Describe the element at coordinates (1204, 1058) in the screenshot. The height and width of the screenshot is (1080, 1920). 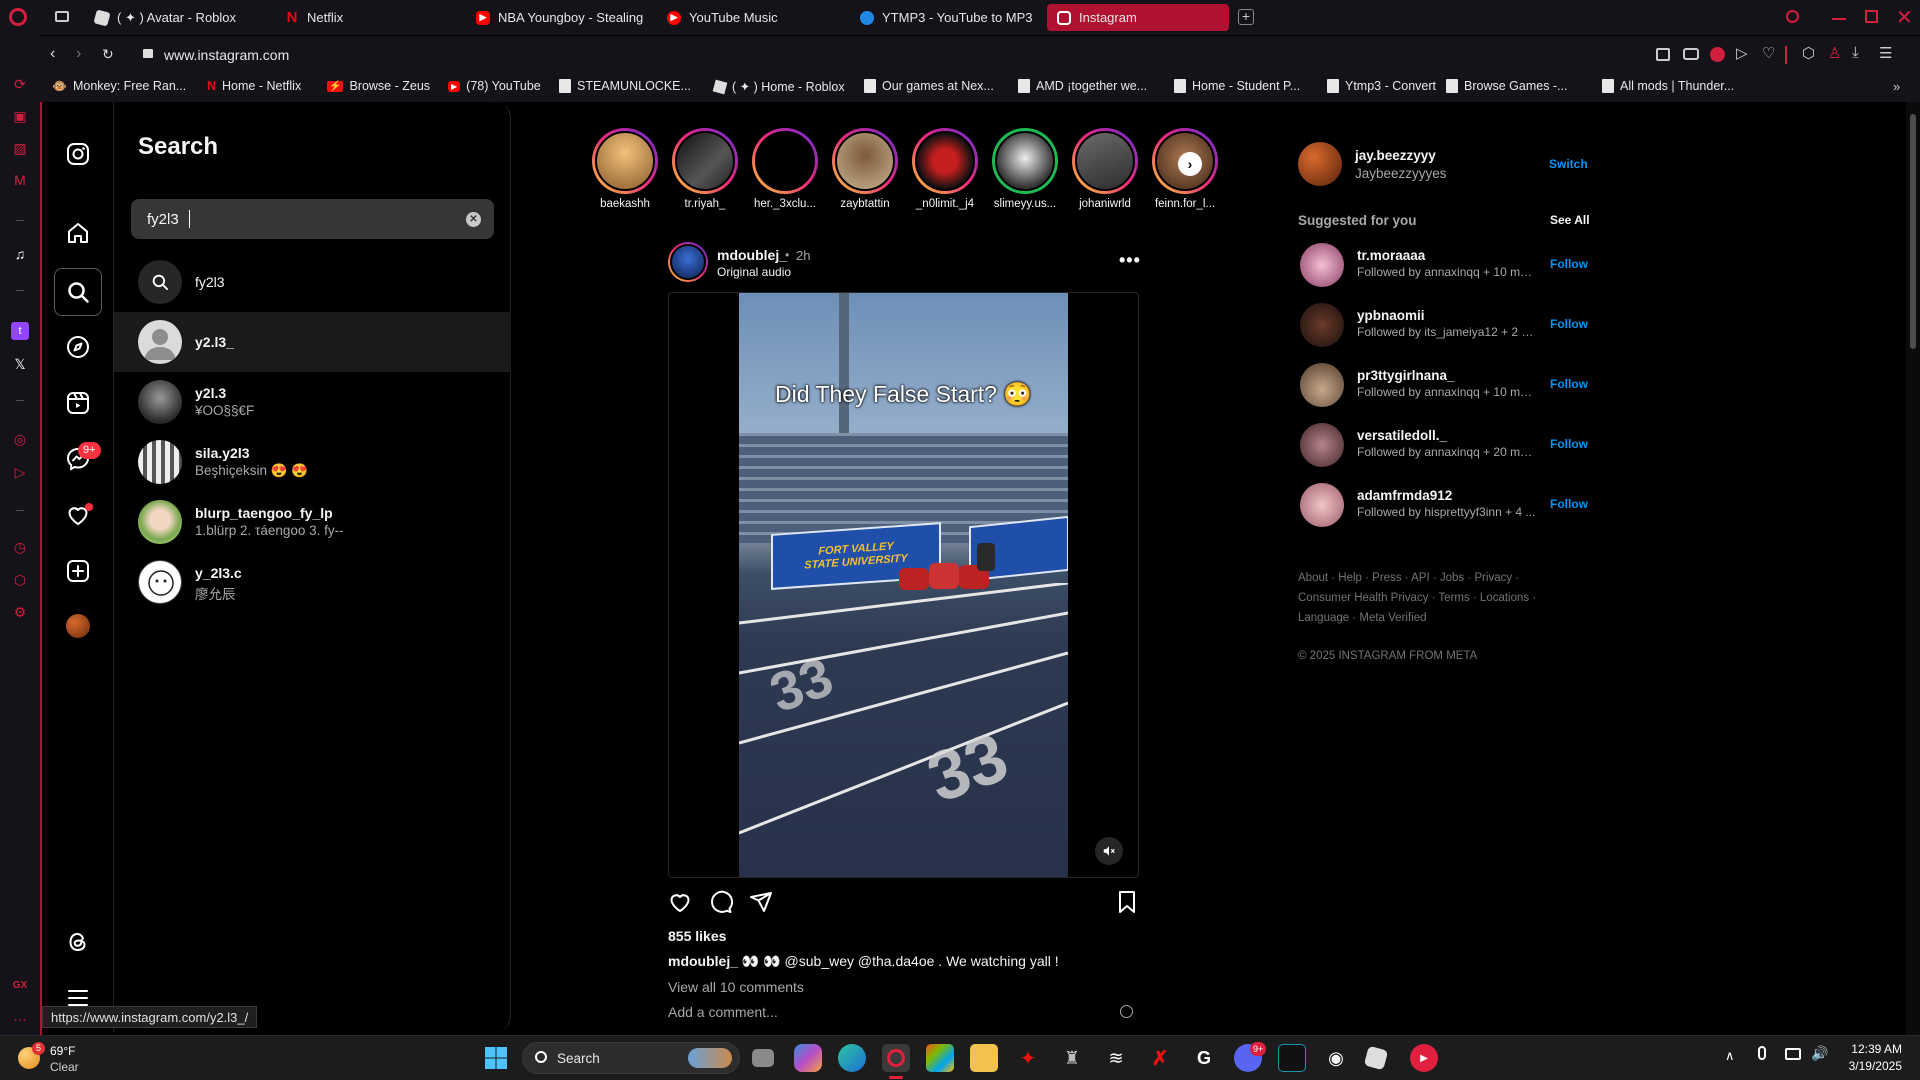
I see `logitech-icon: G` at that location.